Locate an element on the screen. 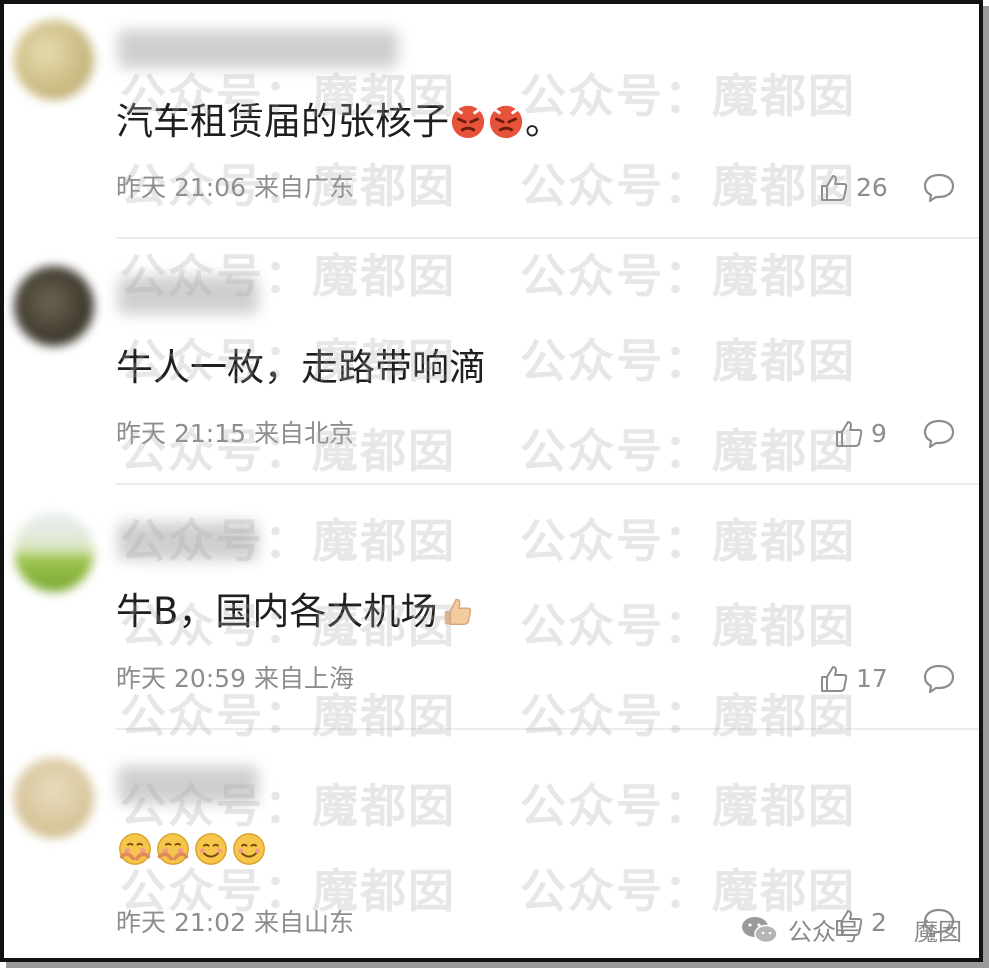  comment-text: 汽车租赁届的张核子 。 is located at coordinates (339, 122).